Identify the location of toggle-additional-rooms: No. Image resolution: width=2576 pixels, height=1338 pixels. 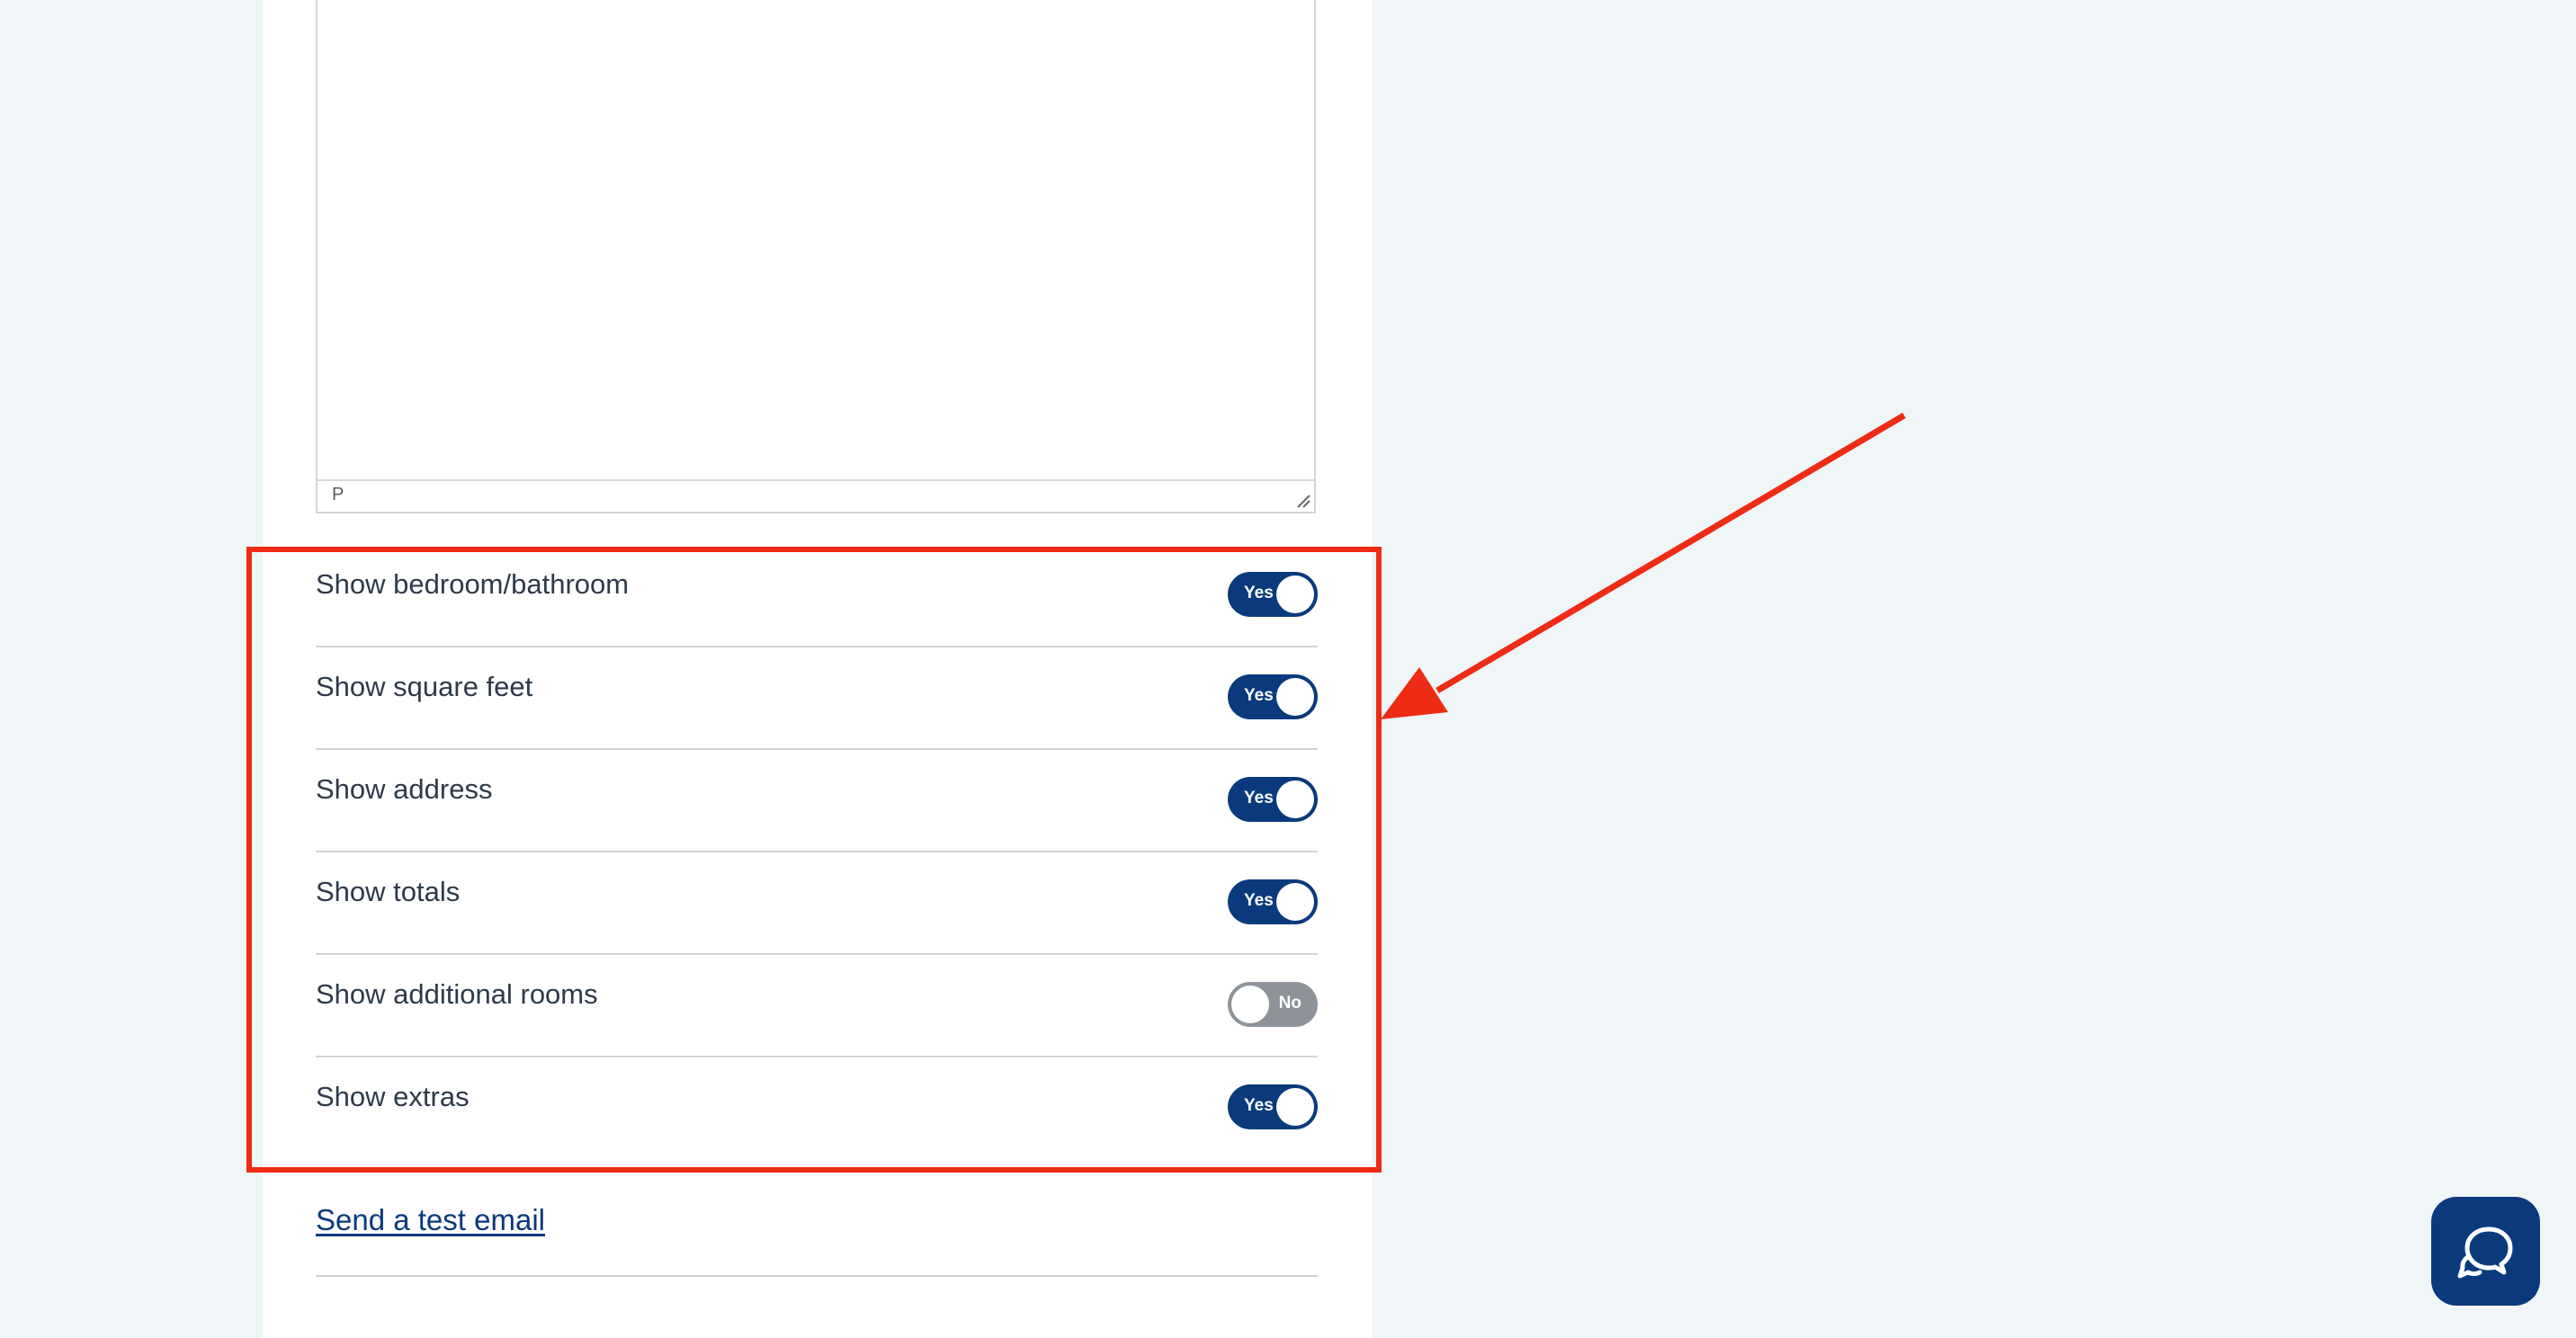
(1273, 1005).